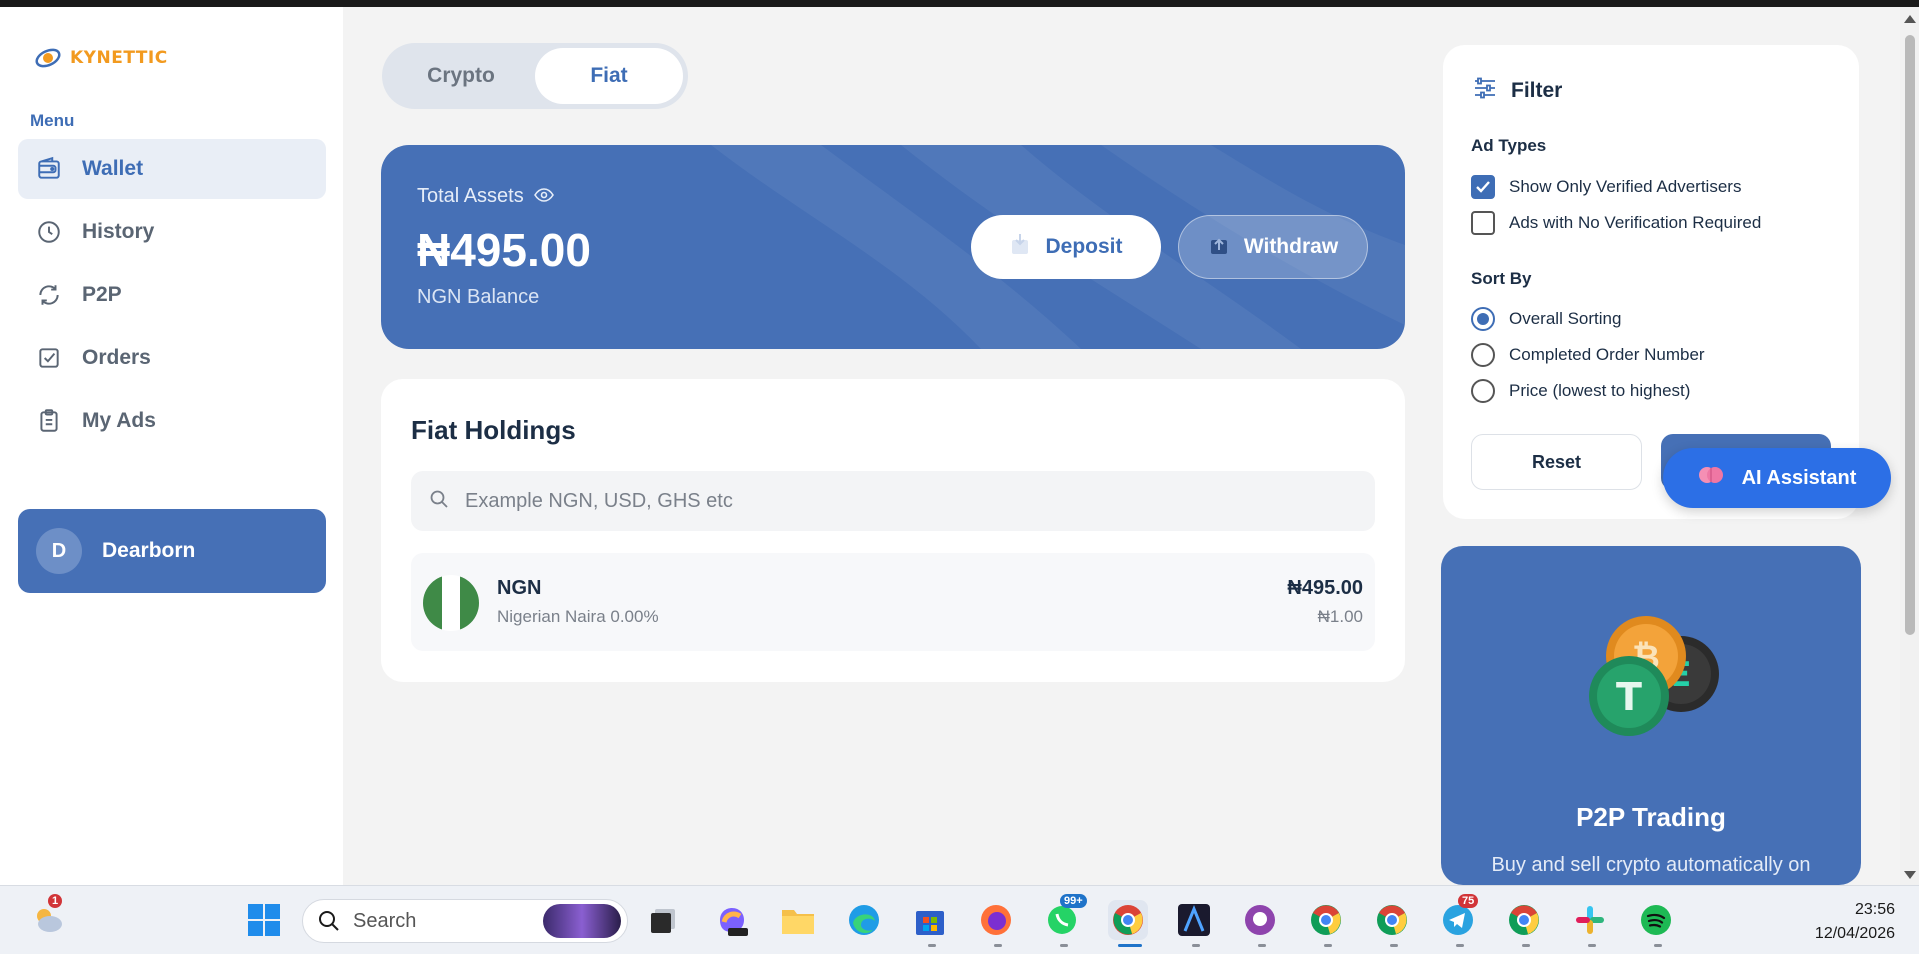  I want to click on radio-selected, so click(1483, 319).